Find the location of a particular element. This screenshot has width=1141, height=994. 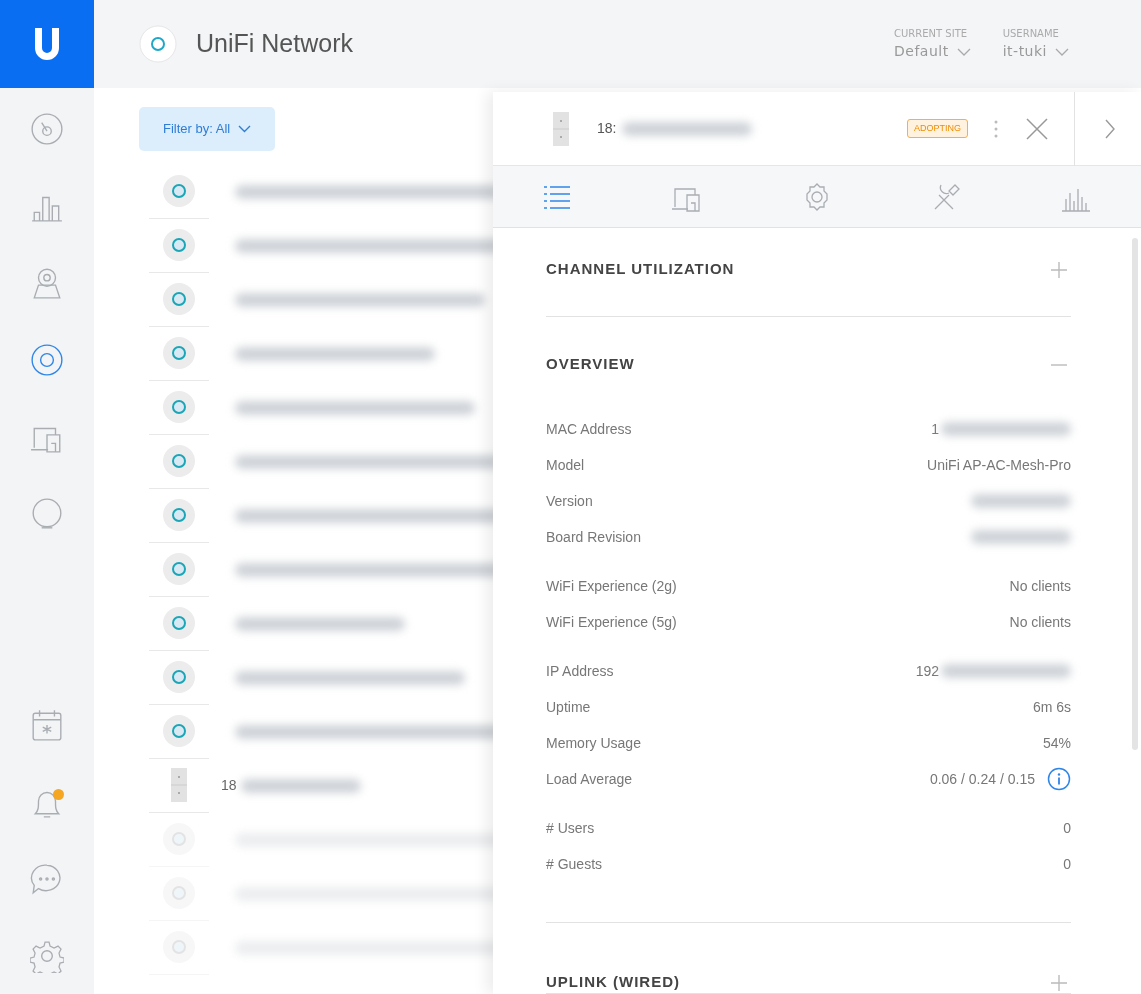

field-value: 192 is located at coordinates (927, 671).